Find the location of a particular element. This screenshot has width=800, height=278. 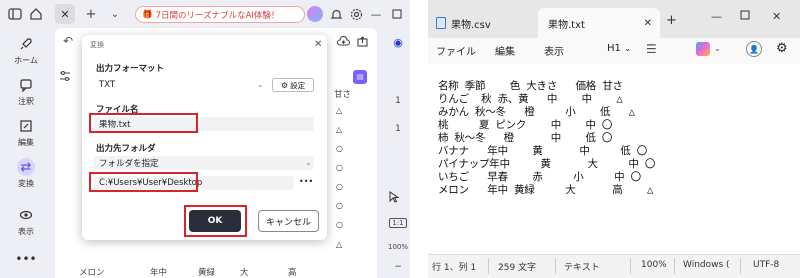

menu-view: 表示 is located at coordinates (554, 50).